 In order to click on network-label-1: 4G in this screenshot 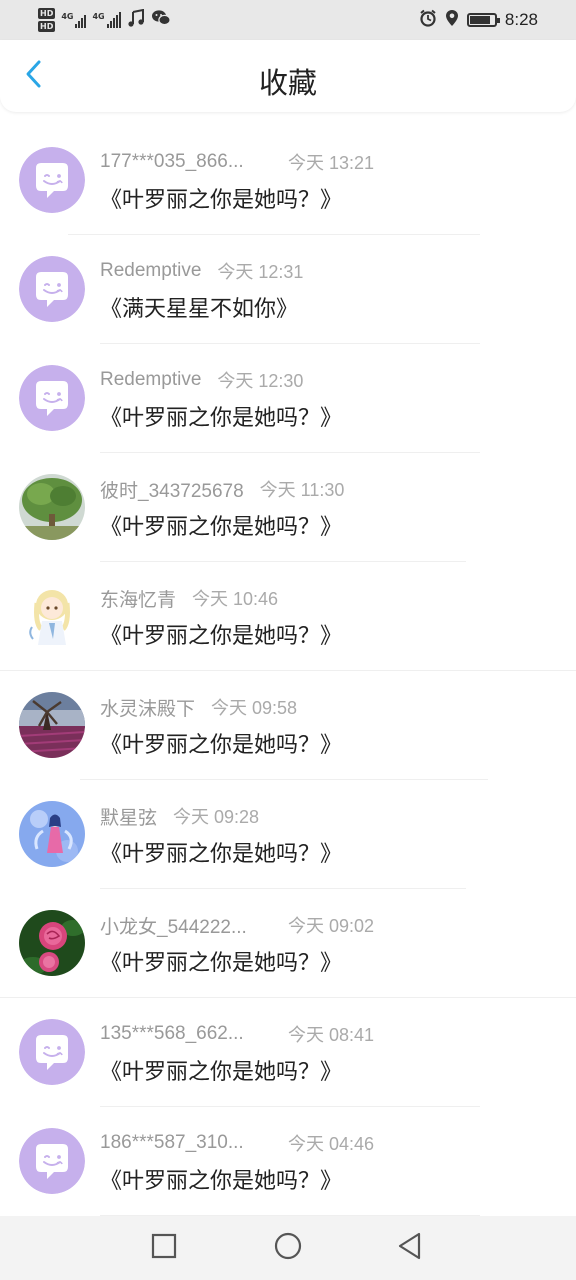, I will do `click(67, 16)`.